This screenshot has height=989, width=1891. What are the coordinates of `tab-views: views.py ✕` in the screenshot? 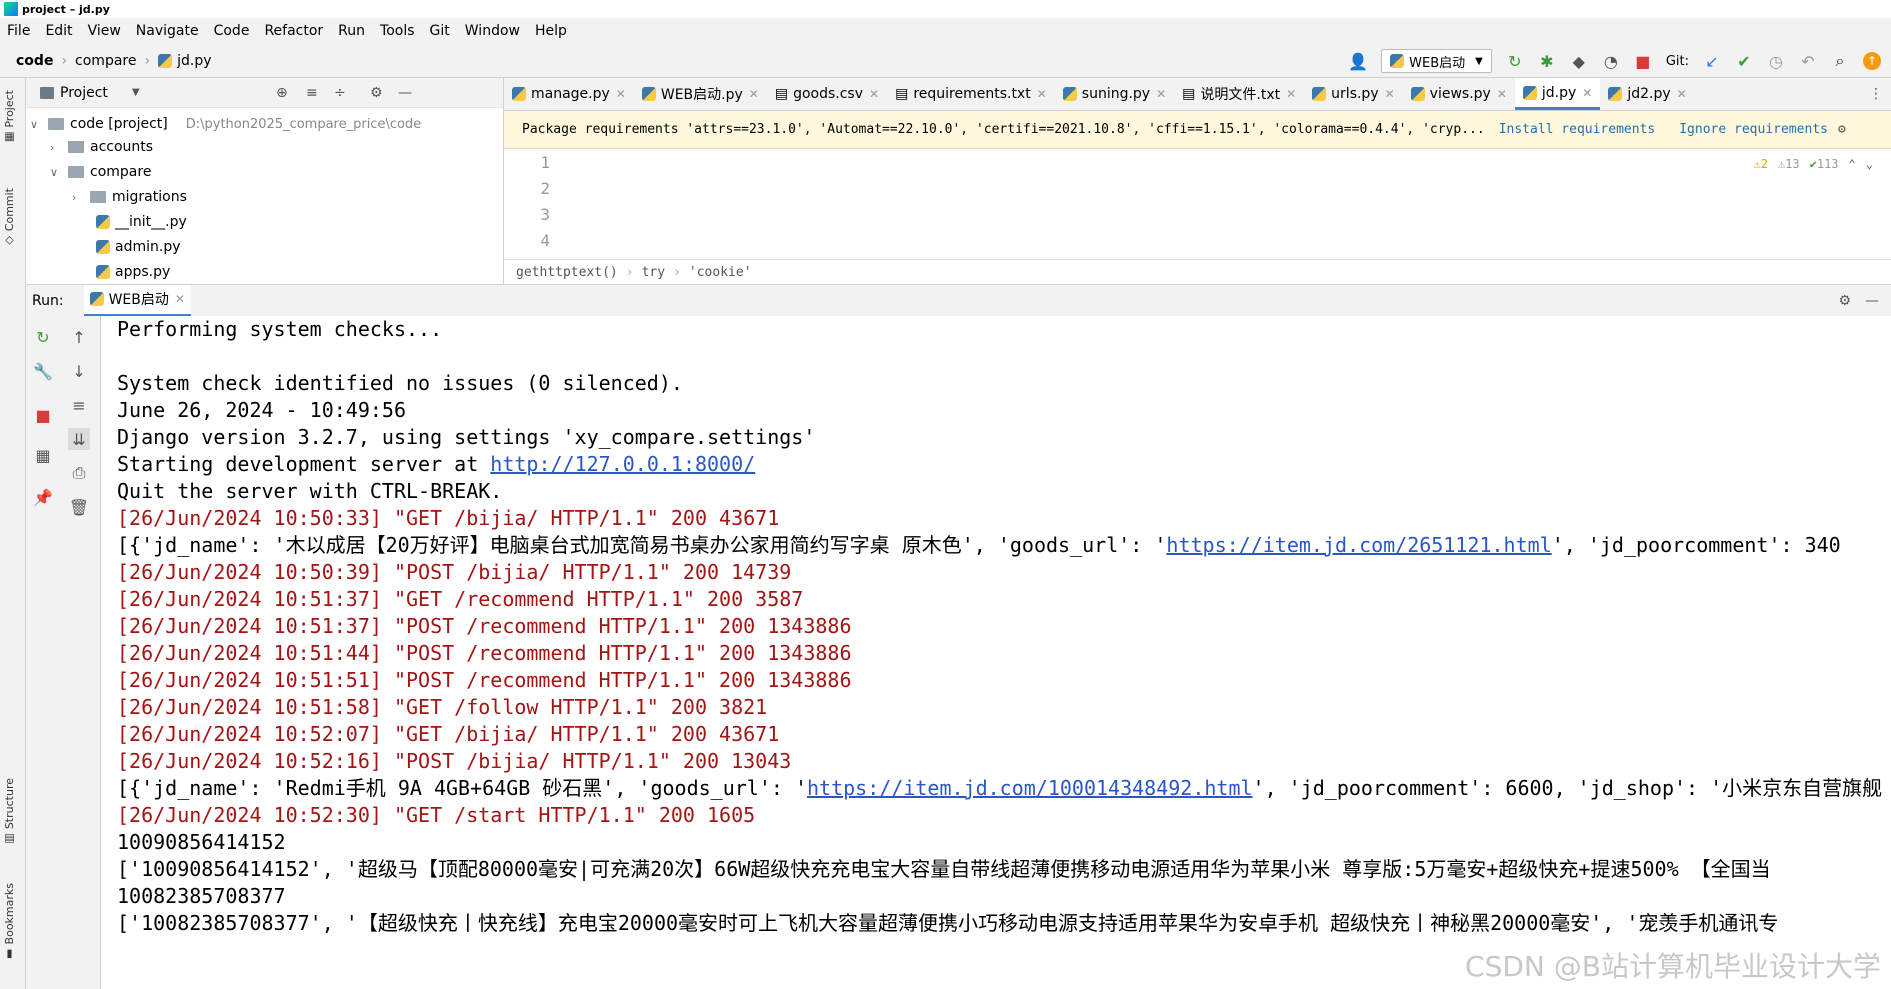 It's located at (1459, 94).